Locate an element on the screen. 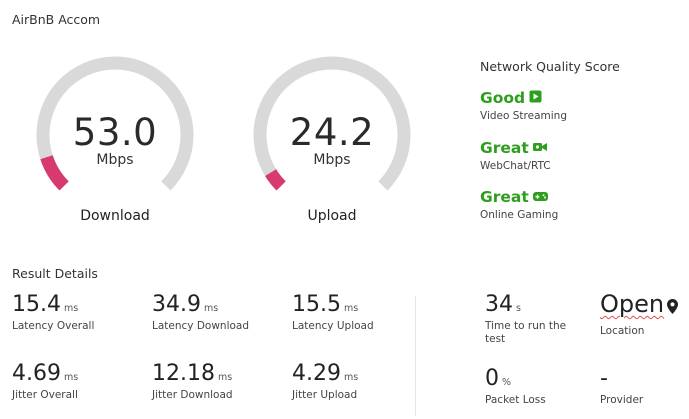 The height and width of the screenshot is (419, 689). metric-jitter-upload: 4.29 ms Jitter Upload is located at coordinates (325, 381).